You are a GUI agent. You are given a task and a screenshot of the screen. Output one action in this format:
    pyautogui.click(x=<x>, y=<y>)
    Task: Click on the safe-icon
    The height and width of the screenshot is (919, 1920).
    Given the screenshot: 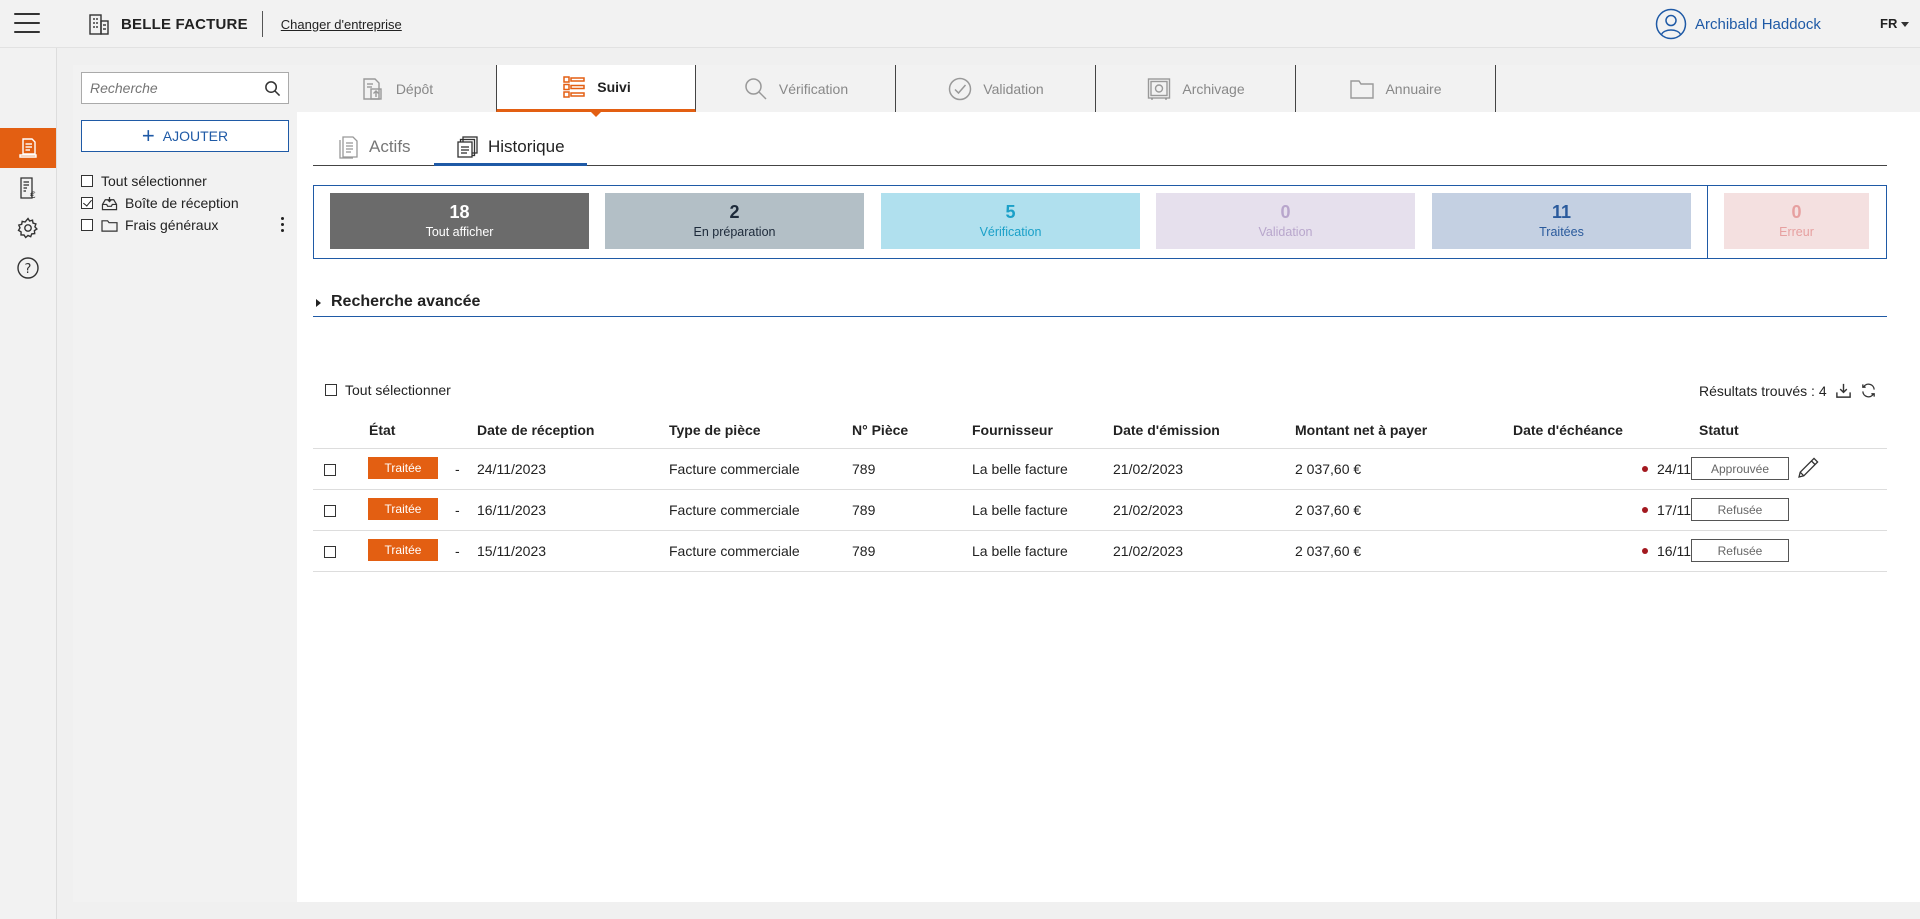 What is the action you would take?
    pyautogui.click(x=1159, y=88)
    